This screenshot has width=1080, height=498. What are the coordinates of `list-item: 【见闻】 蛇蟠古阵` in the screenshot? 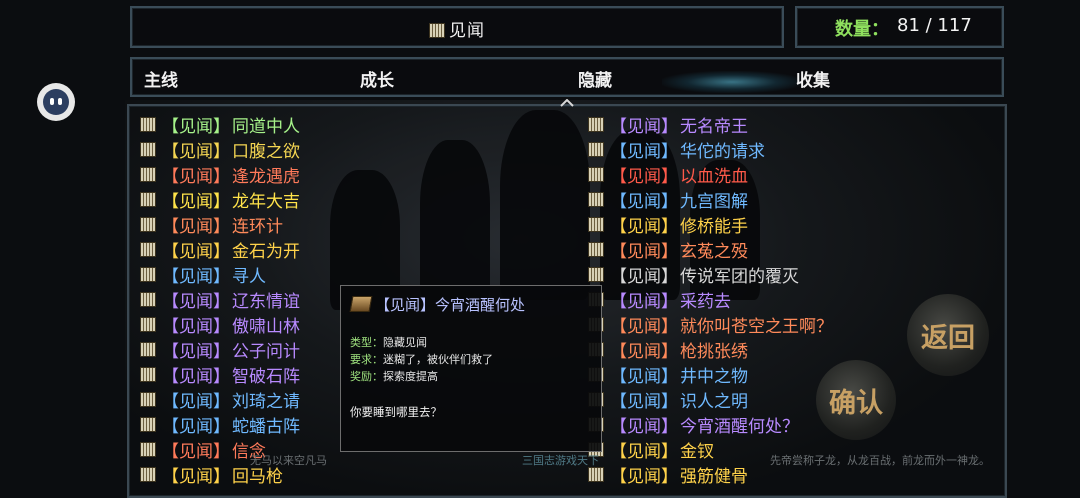 It's located at (220, 424).